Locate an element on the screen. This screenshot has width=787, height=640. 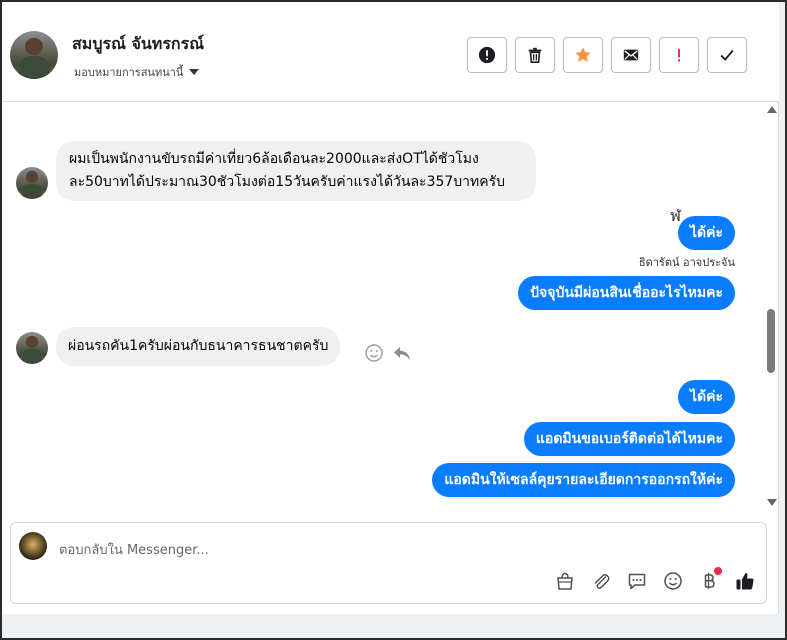
mark-unread-button is located at coordinates (631, 55).